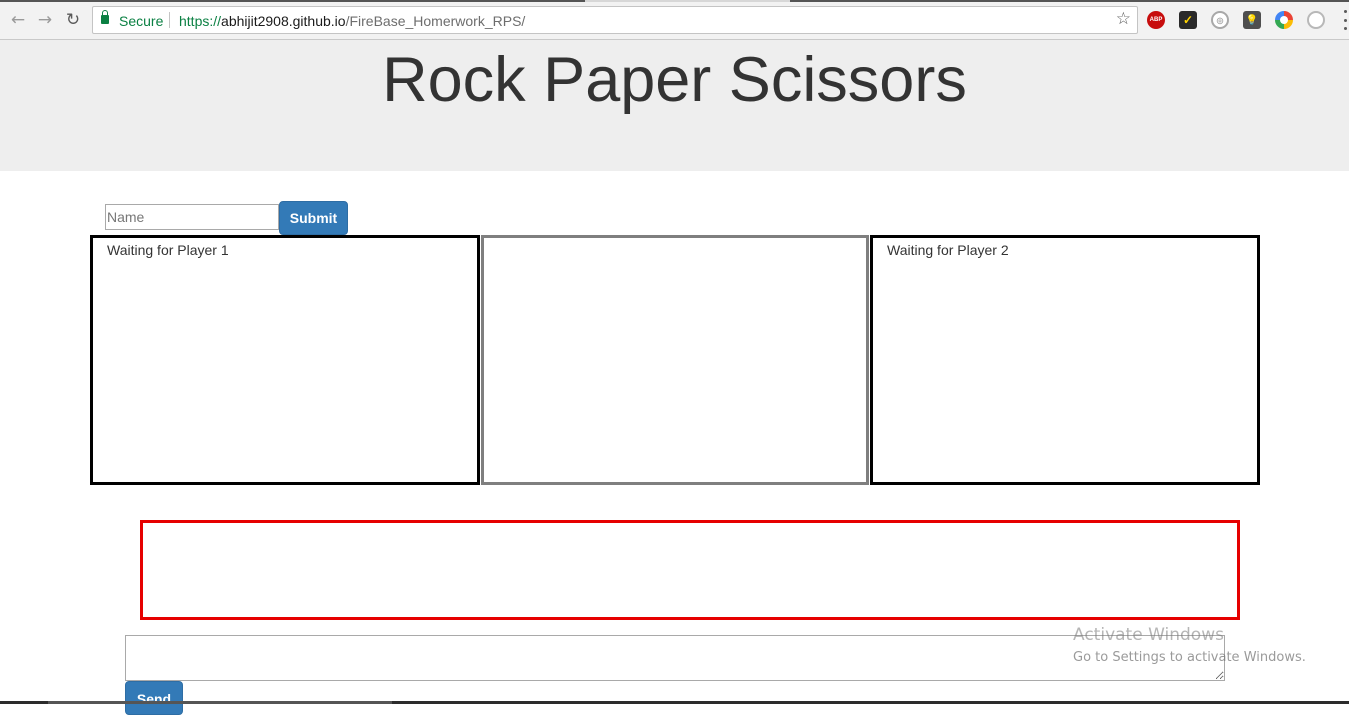  I want to click on secure-label: Secure, so click(141, 21).